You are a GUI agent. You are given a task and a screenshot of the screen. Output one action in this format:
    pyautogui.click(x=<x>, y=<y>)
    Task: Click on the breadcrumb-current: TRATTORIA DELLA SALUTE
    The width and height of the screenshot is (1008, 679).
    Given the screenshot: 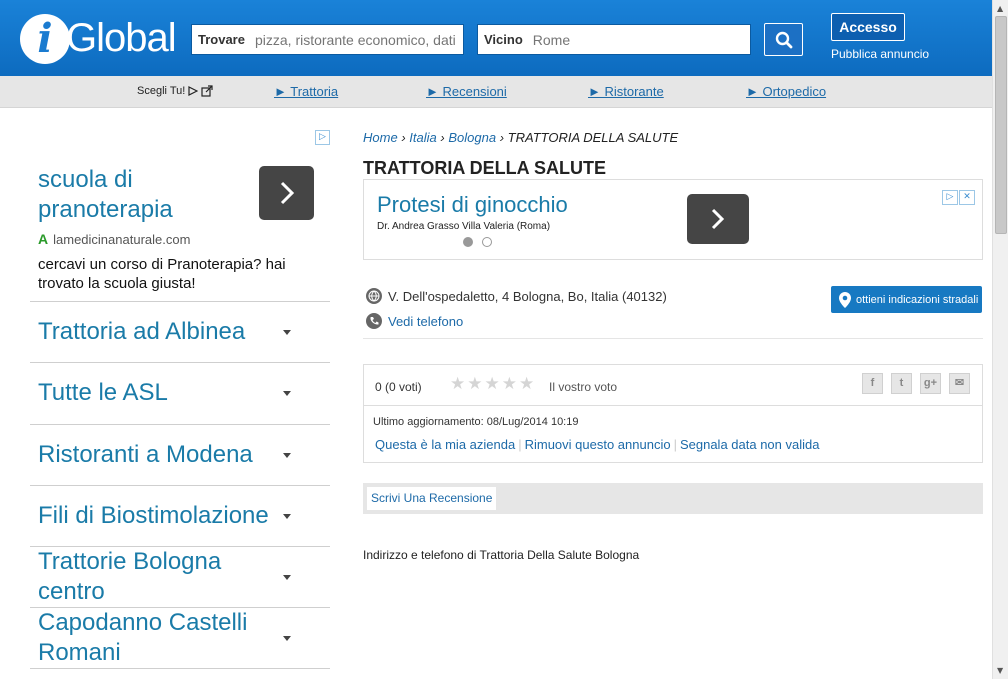 What is the action you would take?
    pyautogui.click(x=593, y=137)
    